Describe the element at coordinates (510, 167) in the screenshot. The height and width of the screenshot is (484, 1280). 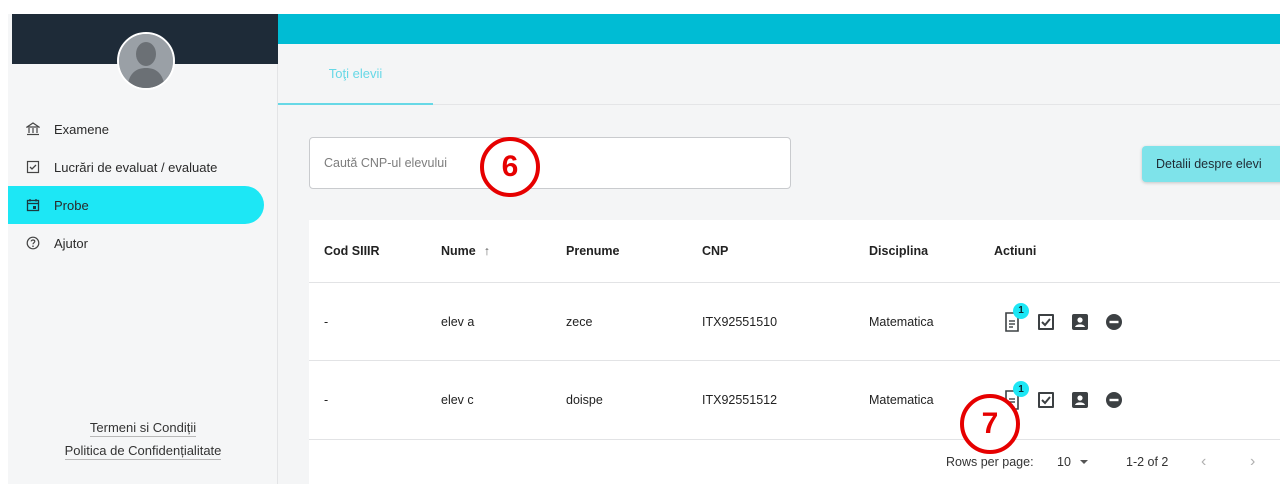
I see `step-marker-6: 6` at that location.